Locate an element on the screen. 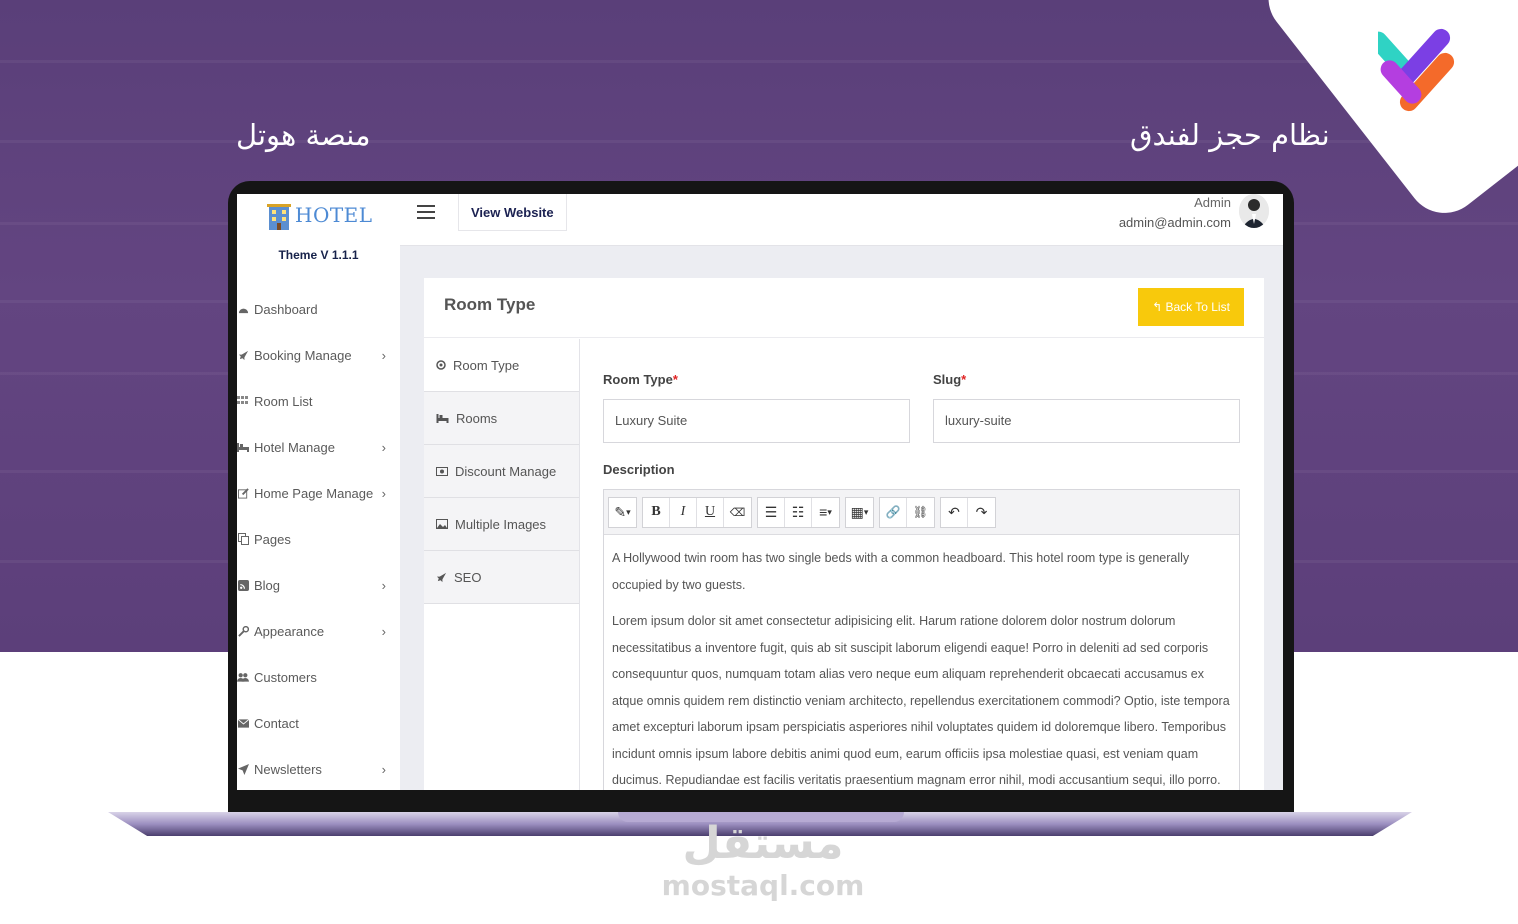 The width and height of the screenshot is (1518, 924). caret-down-icon: ▾ is located at coordinates (829, 511).